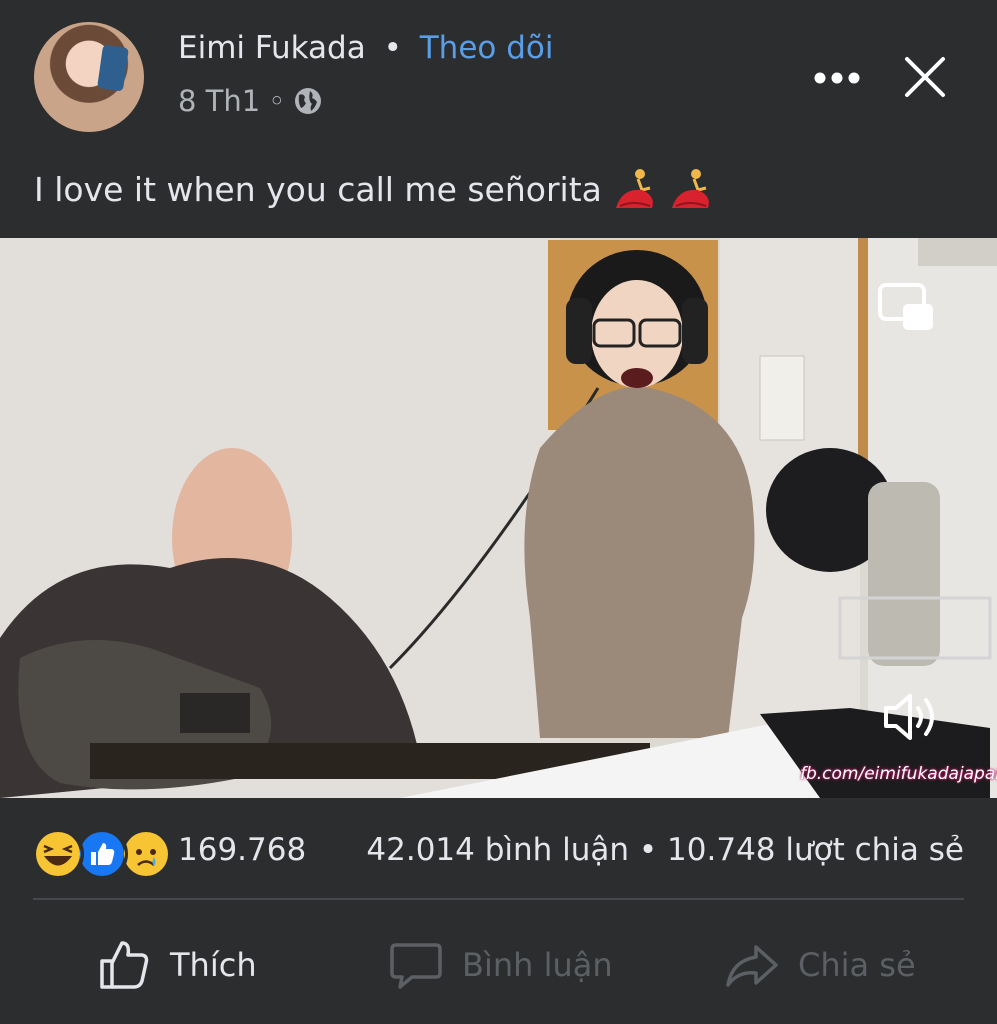 This screenshot has width=997, height=1024. Describe the element at coordinates (272, 48) in the screenshot. I see `author-name: Eimi Fukada` at that location.